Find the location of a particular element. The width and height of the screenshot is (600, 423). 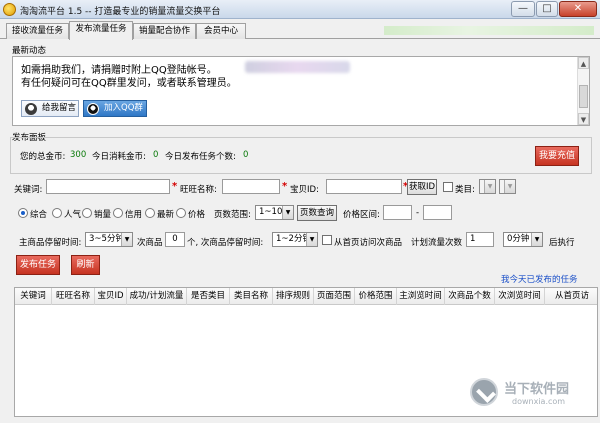

keyword-input is located at coordinates (108, 186).